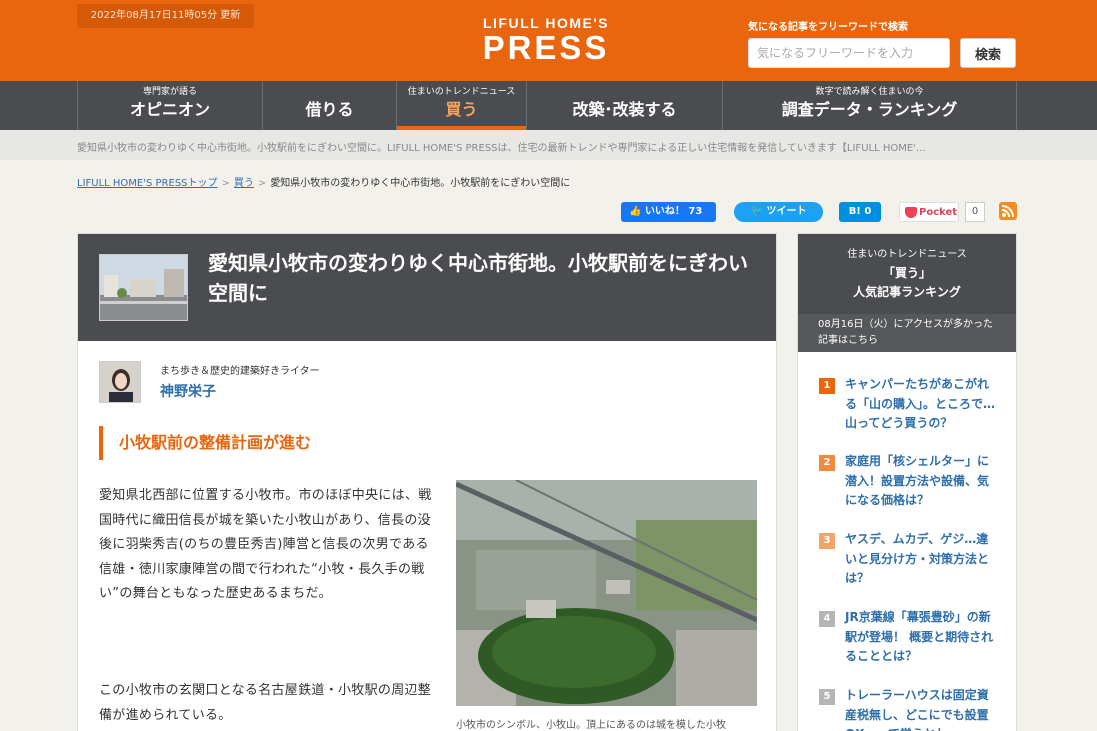 The image size is (1097, 731). Describe the element at coordinates (143, 287) in the screenshot. I see `article-thumbnail` at that location.